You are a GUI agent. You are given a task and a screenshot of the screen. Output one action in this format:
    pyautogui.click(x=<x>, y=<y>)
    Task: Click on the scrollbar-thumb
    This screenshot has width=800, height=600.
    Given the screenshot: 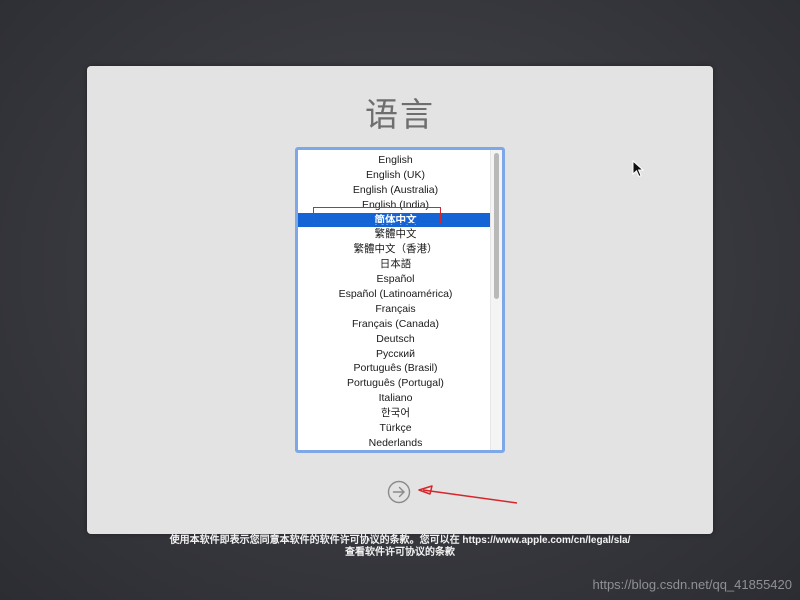 What is the action you would take?
    pyautogui.click(x=496, y=226)
    